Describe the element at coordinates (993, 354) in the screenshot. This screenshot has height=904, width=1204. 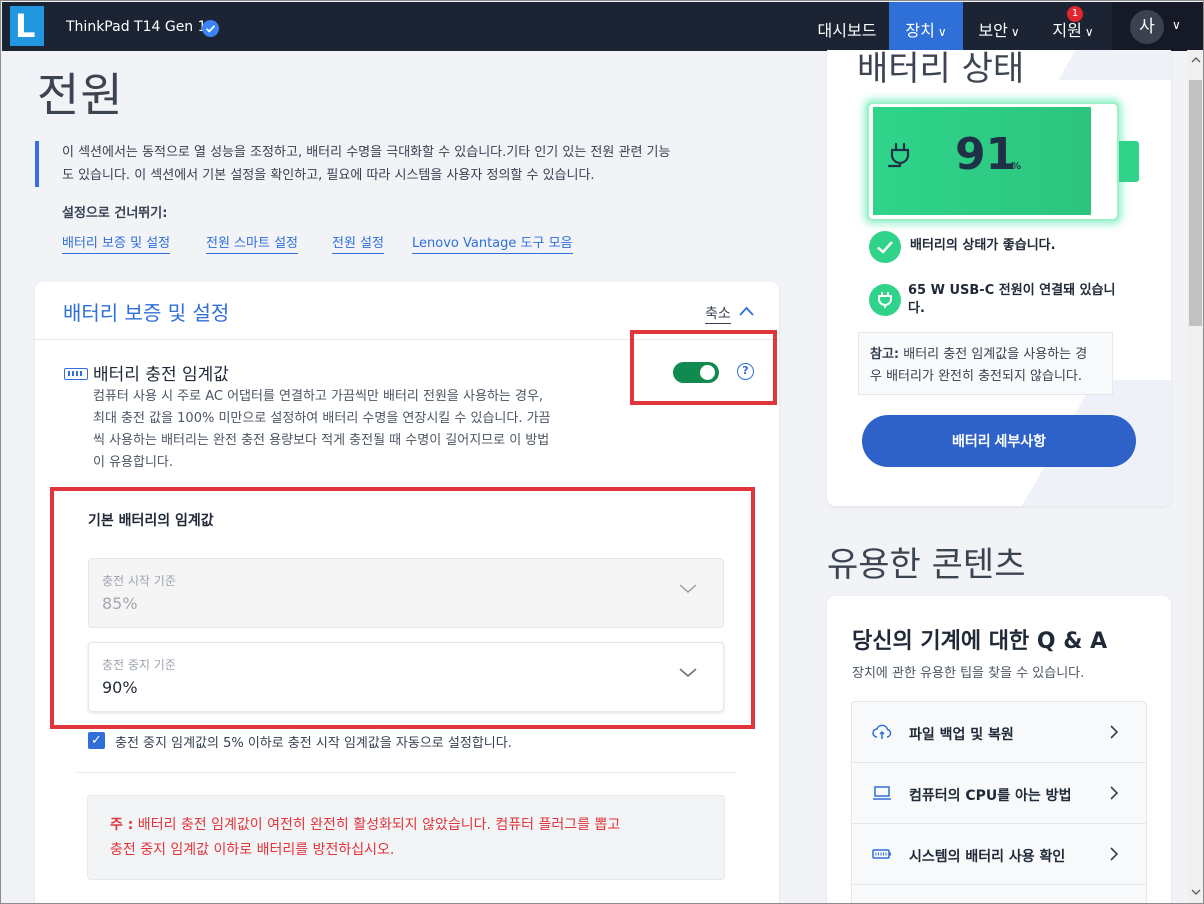
I see `reference-text-1: 배터리 충전 임계값을 사용하는 경` at that location.